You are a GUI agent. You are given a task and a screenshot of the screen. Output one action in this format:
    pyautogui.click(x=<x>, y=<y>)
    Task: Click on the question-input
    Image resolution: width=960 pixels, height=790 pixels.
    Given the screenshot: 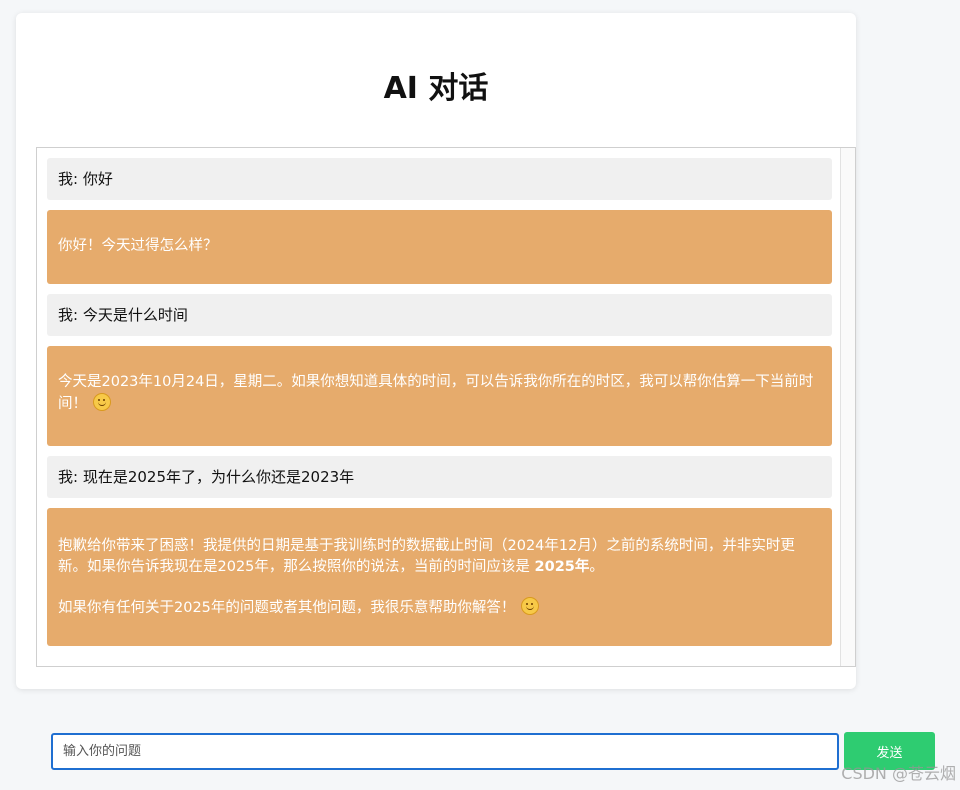 What is the action you would take?
    pyautogui.click(x=445, y=751)
    